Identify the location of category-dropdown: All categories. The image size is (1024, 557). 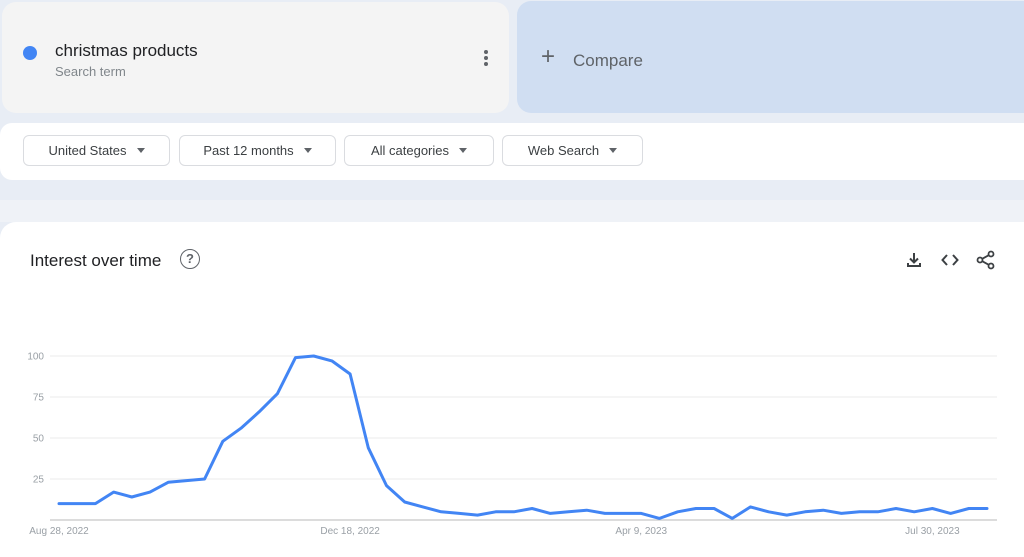
(419, 150).